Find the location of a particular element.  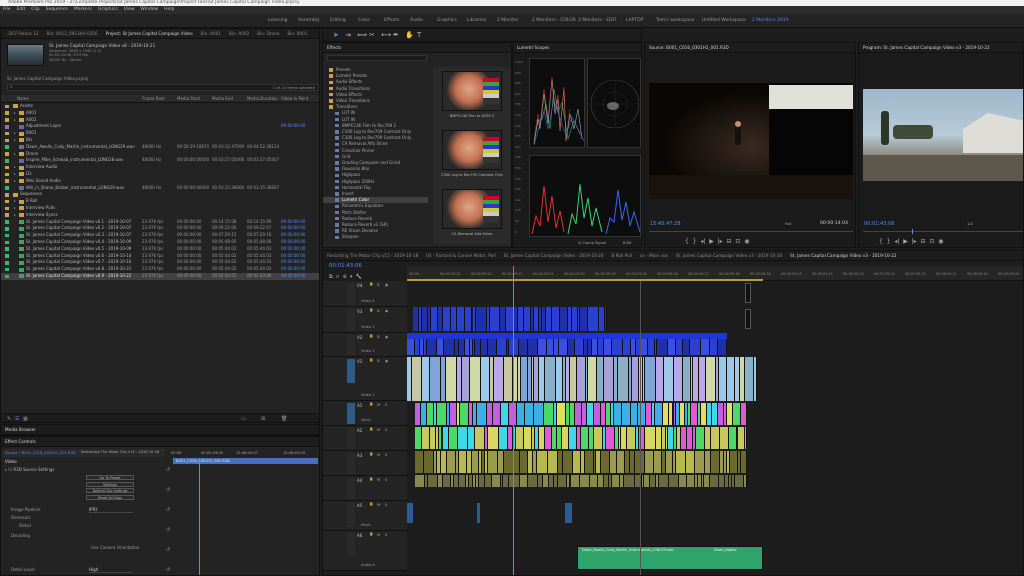

new-bin-icon: ▭ is located at coordinates (243, 419).